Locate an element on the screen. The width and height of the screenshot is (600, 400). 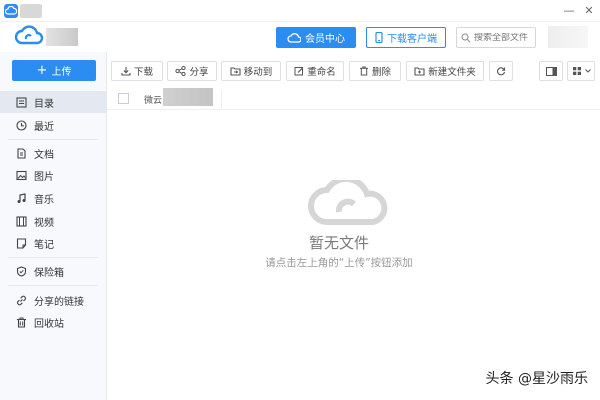
download-client-label: 下载客户端 is located at coordinates (412, 39).